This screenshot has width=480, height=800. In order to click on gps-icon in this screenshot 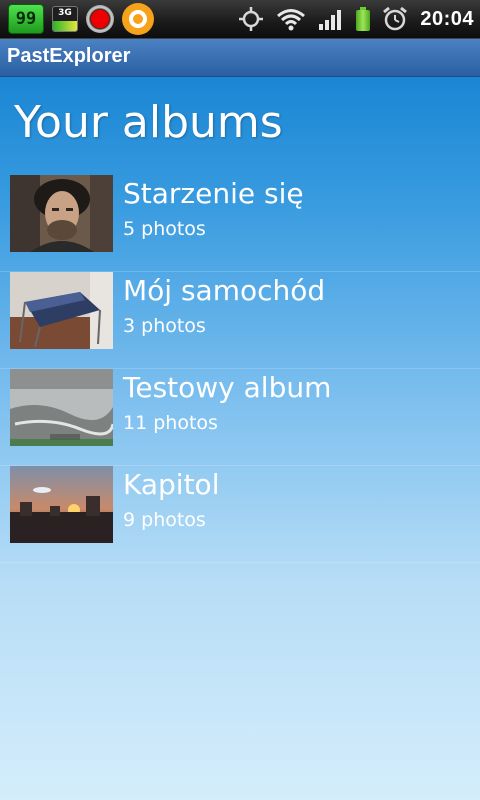, I will do `click(251, 19)`.